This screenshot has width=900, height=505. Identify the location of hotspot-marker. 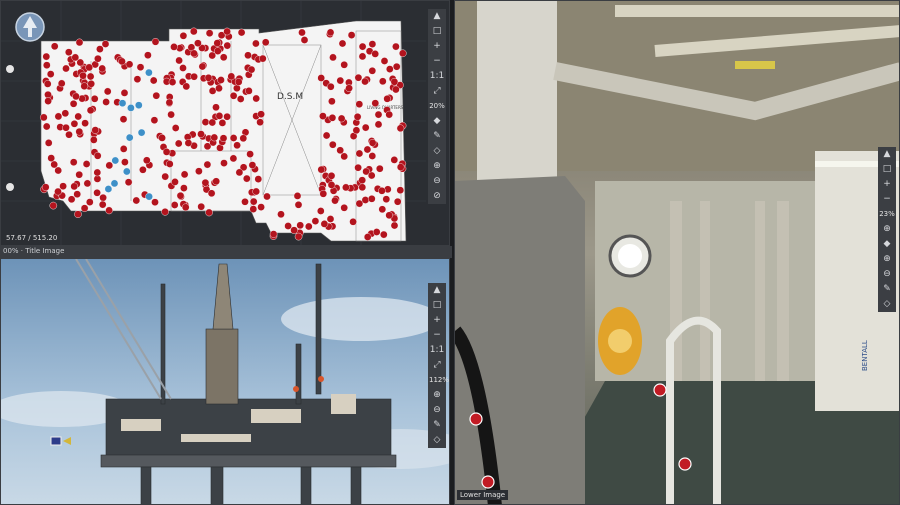
(476, 419).